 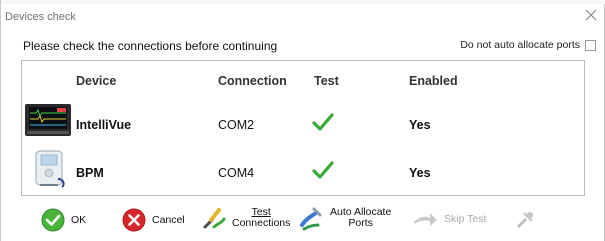 What do you see at coordinates (311, 219) in the screenshot?
I see `auto-allocate-plugs-icon` at bounding box center [311, 219].